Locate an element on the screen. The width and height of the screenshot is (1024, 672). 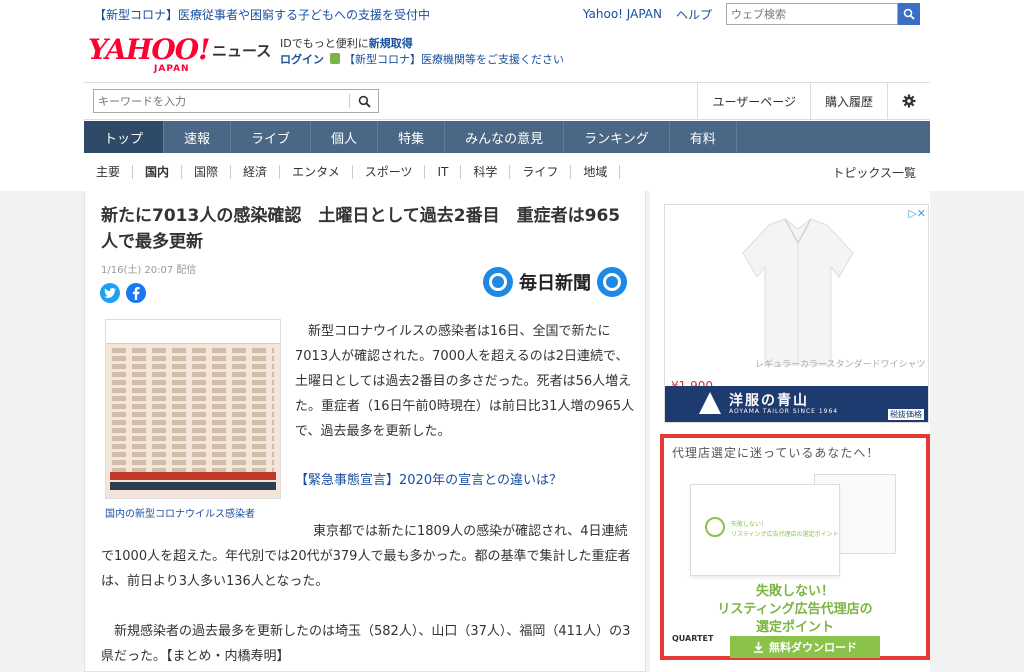
main-nav-feature: 特集 is located at coordinates (412, 137).